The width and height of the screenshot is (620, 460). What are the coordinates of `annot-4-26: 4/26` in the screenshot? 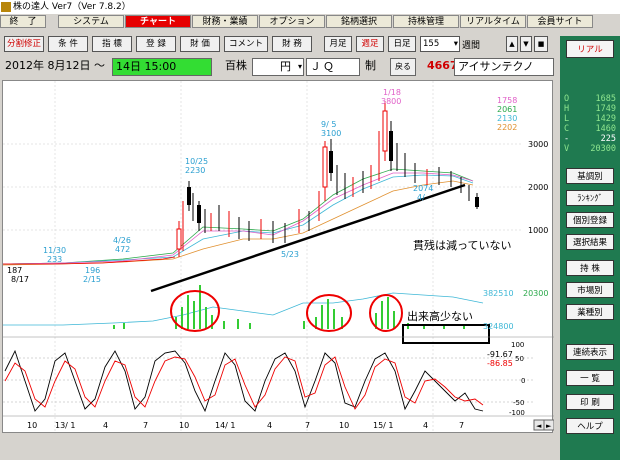 It's located at (122, 240).